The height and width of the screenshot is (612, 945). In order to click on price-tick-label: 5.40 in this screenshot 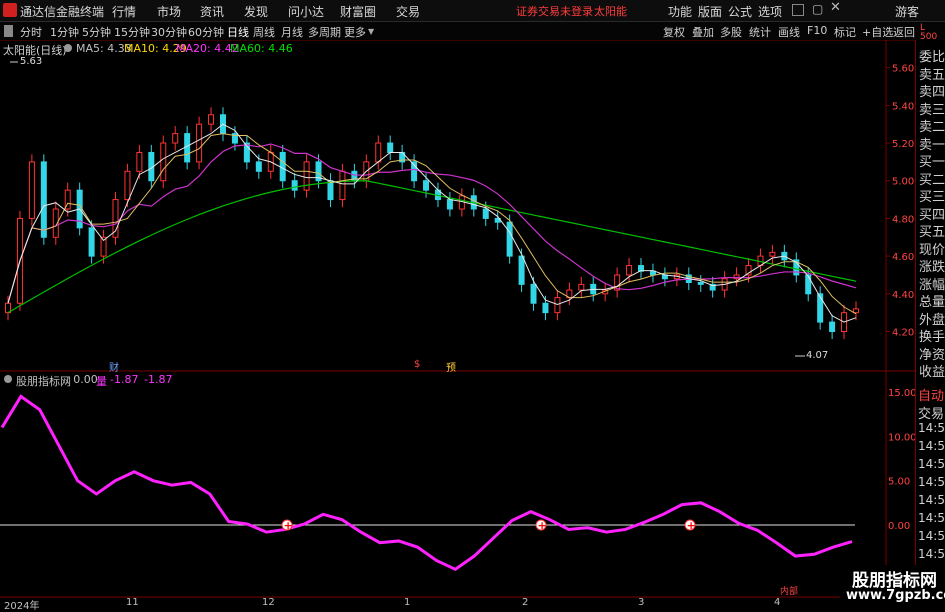, I will do `click(903, 106)`.